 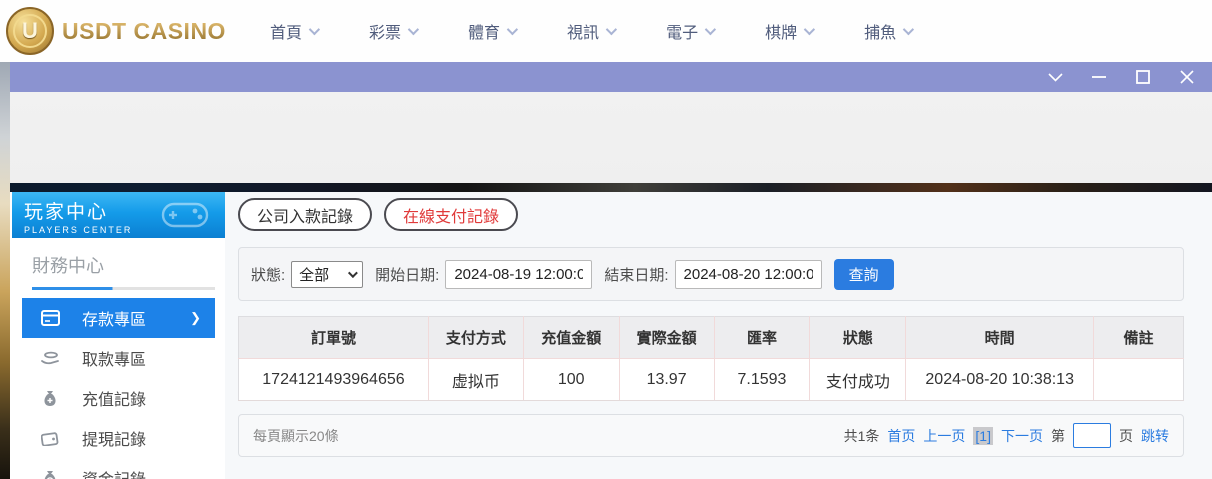 What do you see at coordinates (268, 275) in the screenshot?
I see `status-label: 狀態:` at bounding box center [268, 275].